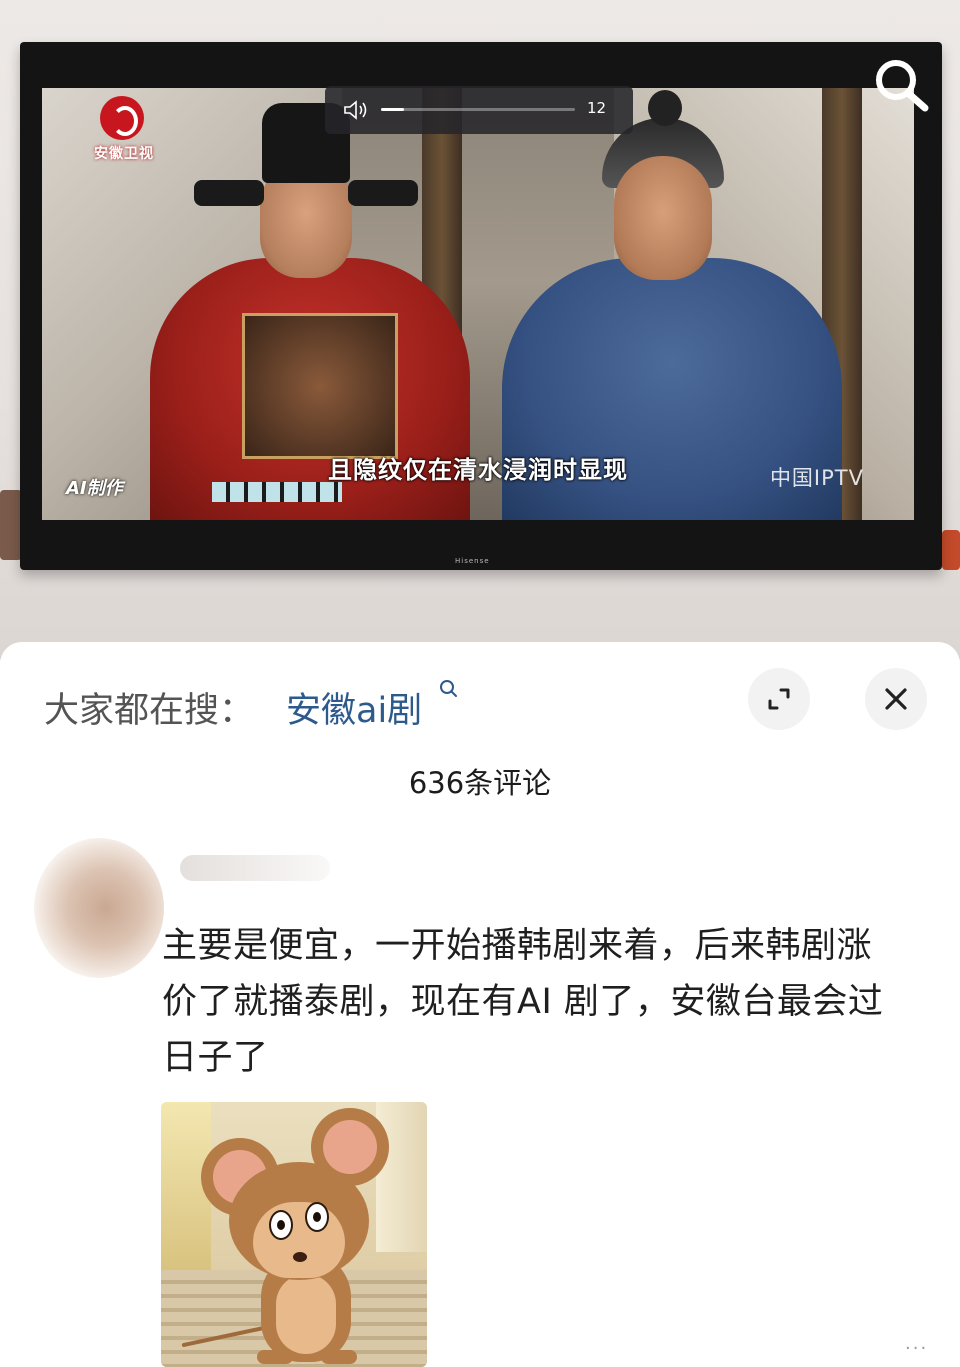 This screenshot has height=1367, width=960. Describe the element at coordinates (393, 109) in the screenshot. I see `volume-slider-fill` at that location.